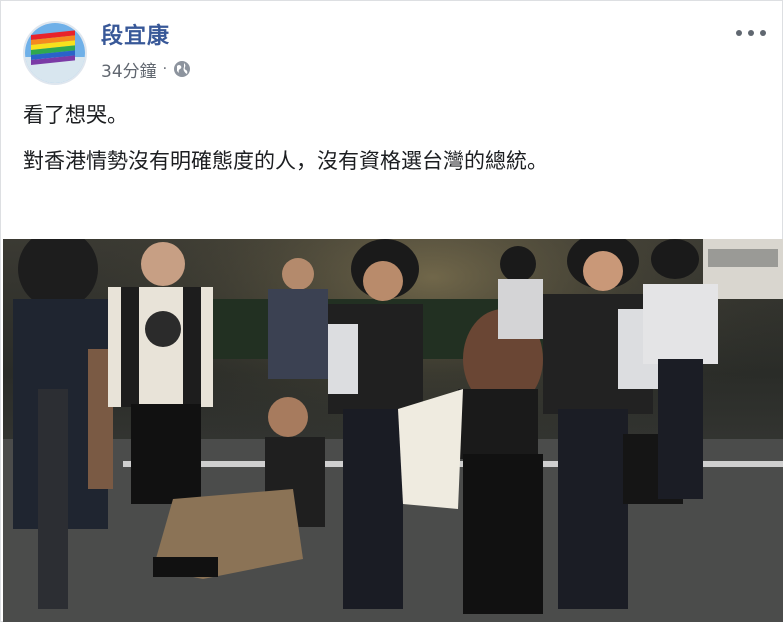  I want to click on post-meta: 34分鐘 ·, so click(146, 69).